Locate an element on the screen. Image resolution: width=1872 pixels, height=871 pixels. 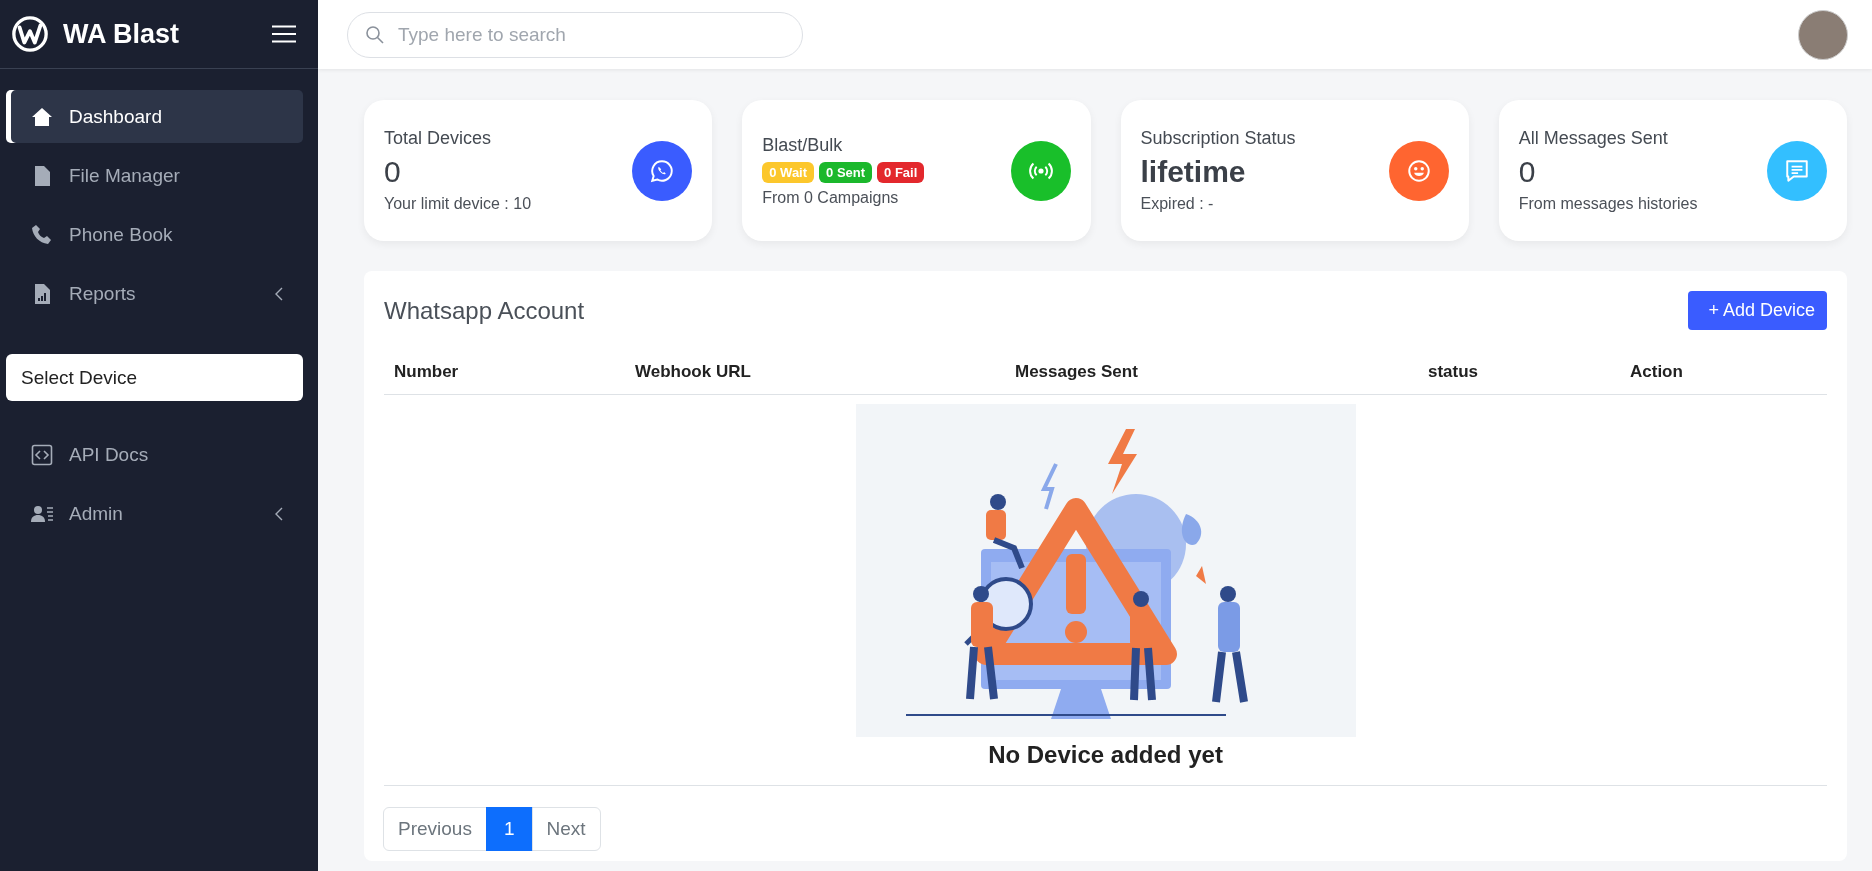
column-header: Number is located at coordinates (427, 372).